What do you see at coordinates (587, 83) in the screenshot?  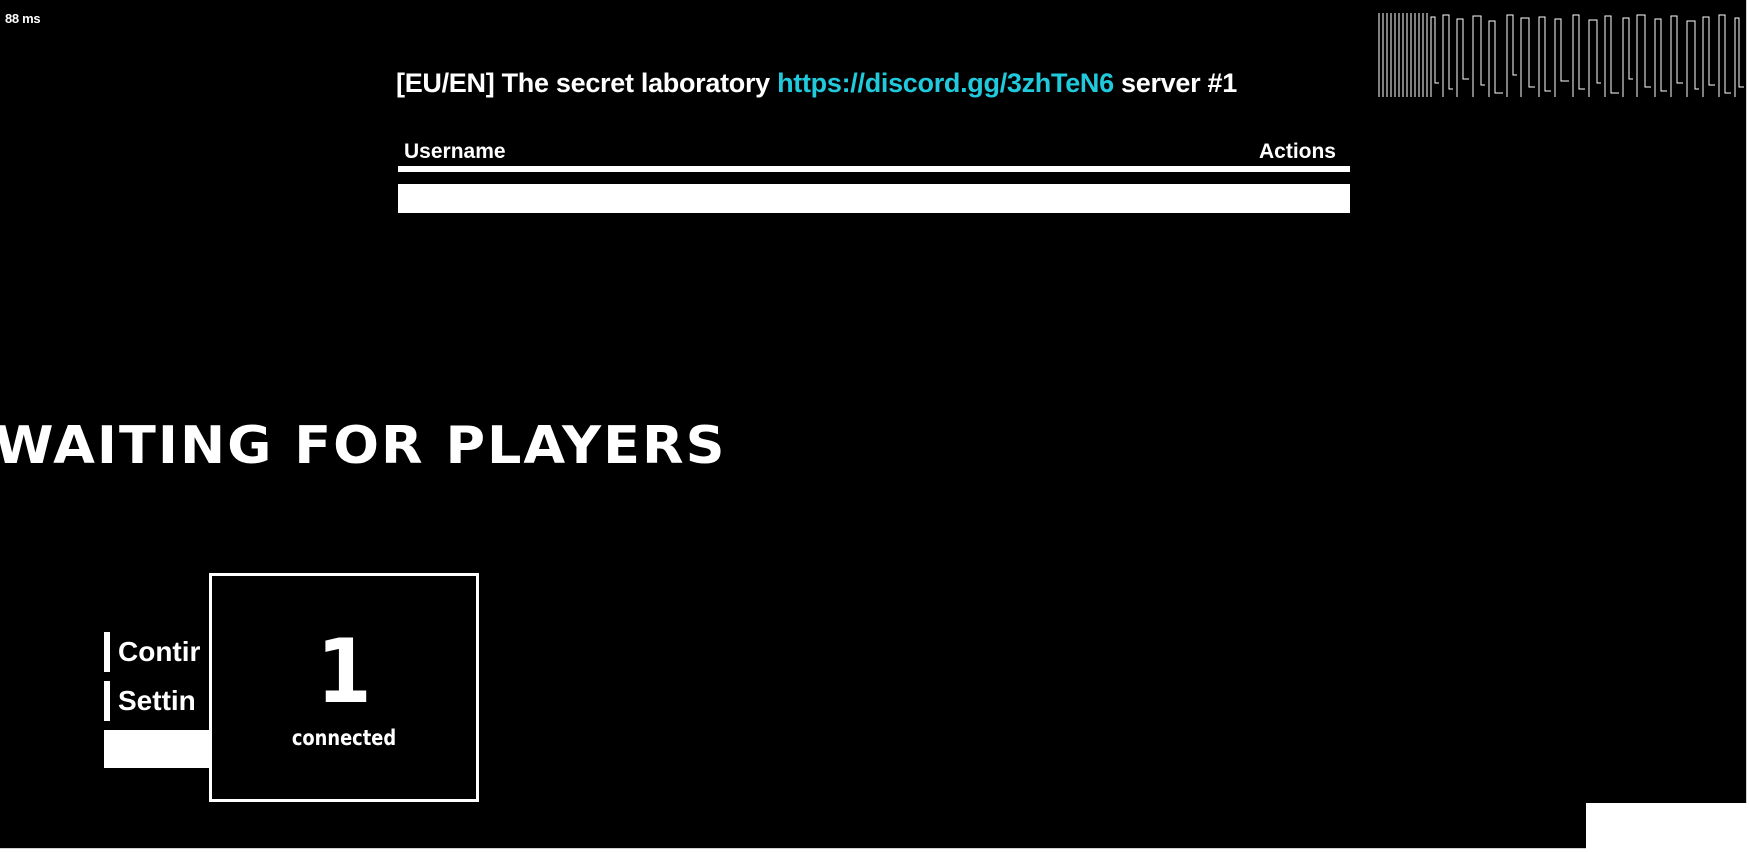 I see `server-name-prefix: [EU/EN] The secret laboratory` at bounding box center [587, 83].